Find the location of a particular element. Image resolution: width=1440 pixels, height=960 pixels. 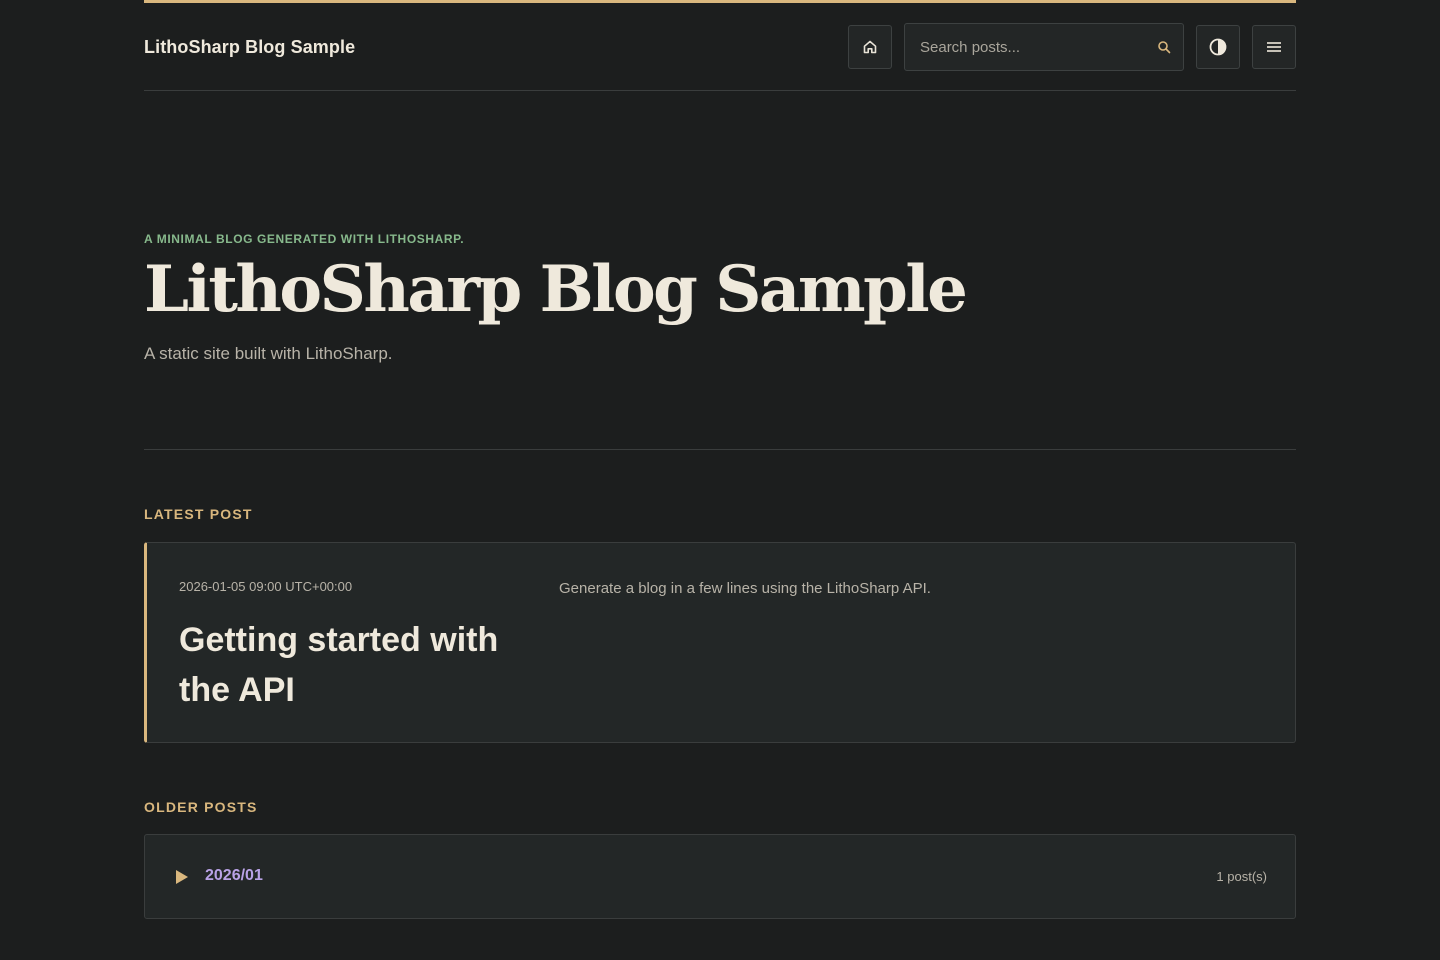

search-box is located at coordinates (1044, 47).